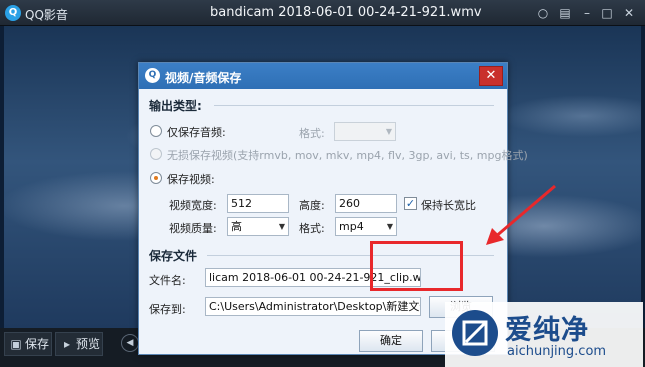 The height and width of the screenshot is (367, 645). What do you see at coordinates (557, 351) in the screenshot?
I see `watermark-url: aichunjing.com` at bounding box center [557, 351].